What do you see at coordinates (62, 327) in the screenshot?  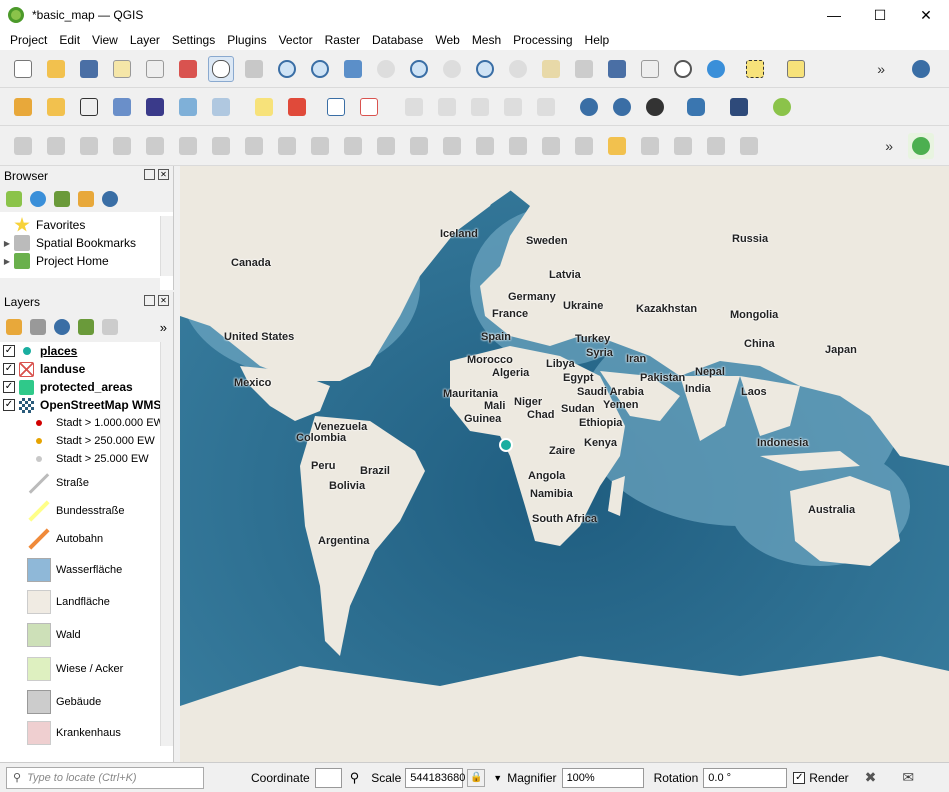 I see `eye-icon` at bounding box center [62, 327].